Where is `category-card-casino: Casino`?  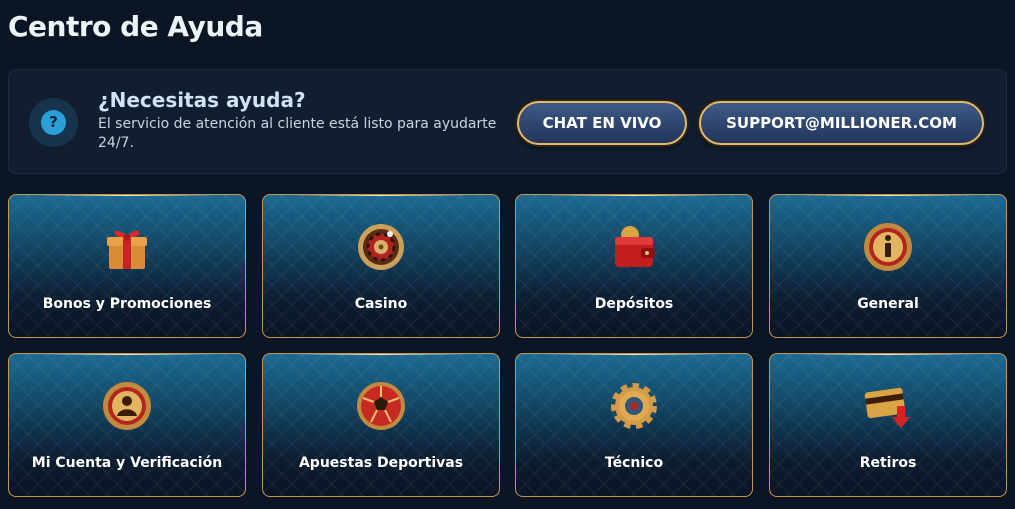
category-card-casino: Casino is located at coordinates (381, 266).